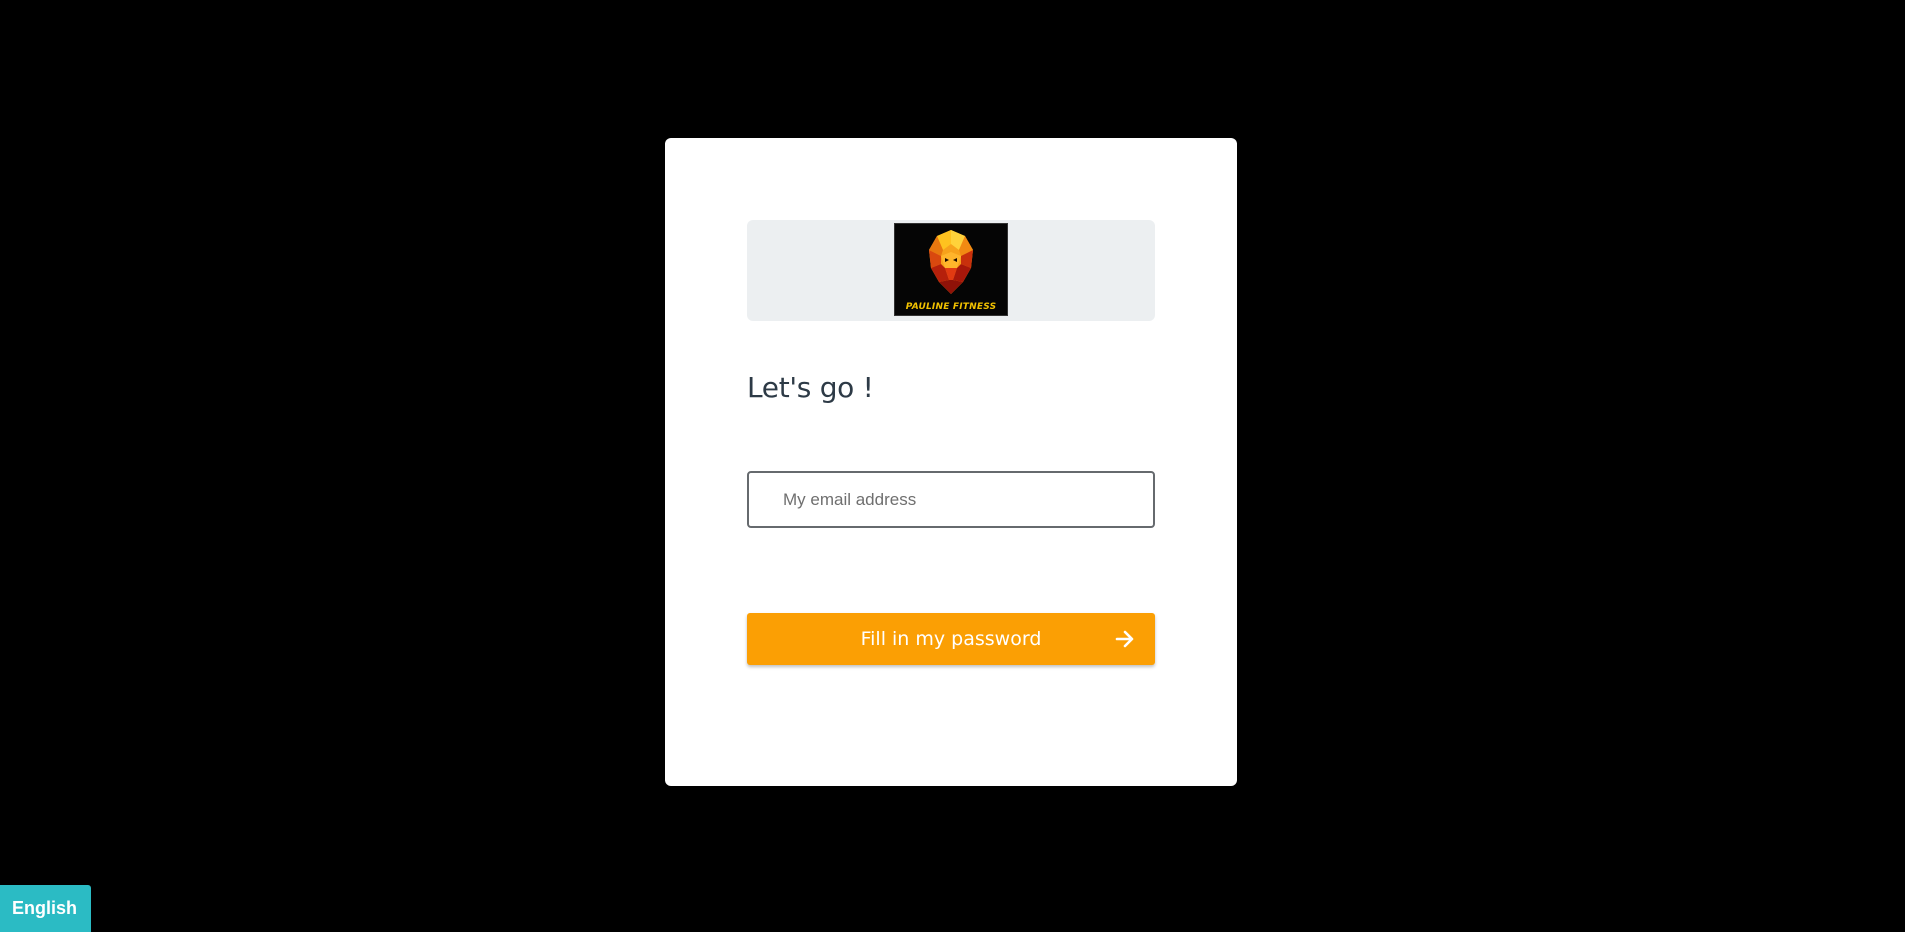 This screenshot has height=932, width=1905. I want to click on fill-password-button: Fill in my password, so click(951, 639).